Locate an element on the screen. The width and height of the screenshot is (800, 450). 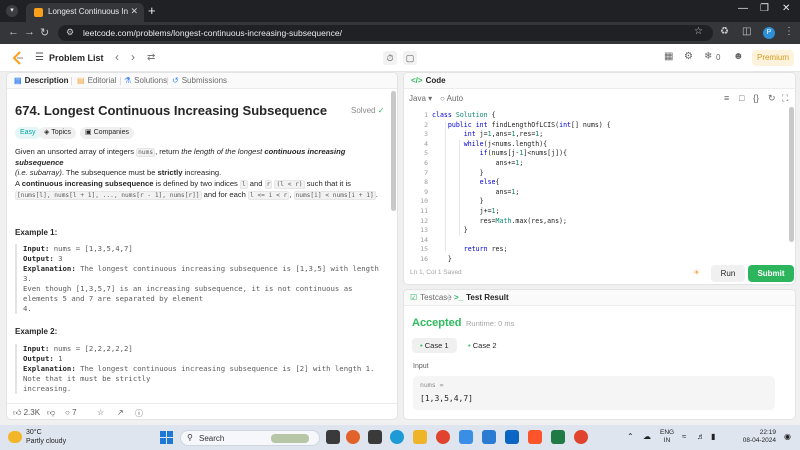
volume-icon: ♬ is located at coordinates (701, 436).